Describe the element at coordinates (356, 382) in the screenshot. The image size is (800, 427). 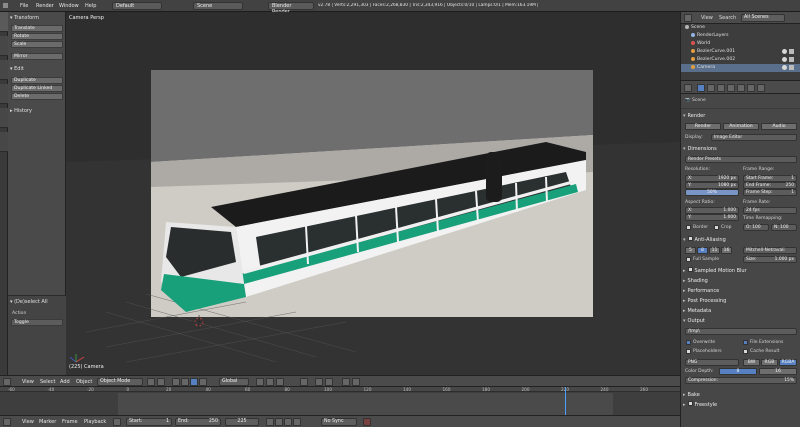
I see `opengl-animation-icon` at that location.